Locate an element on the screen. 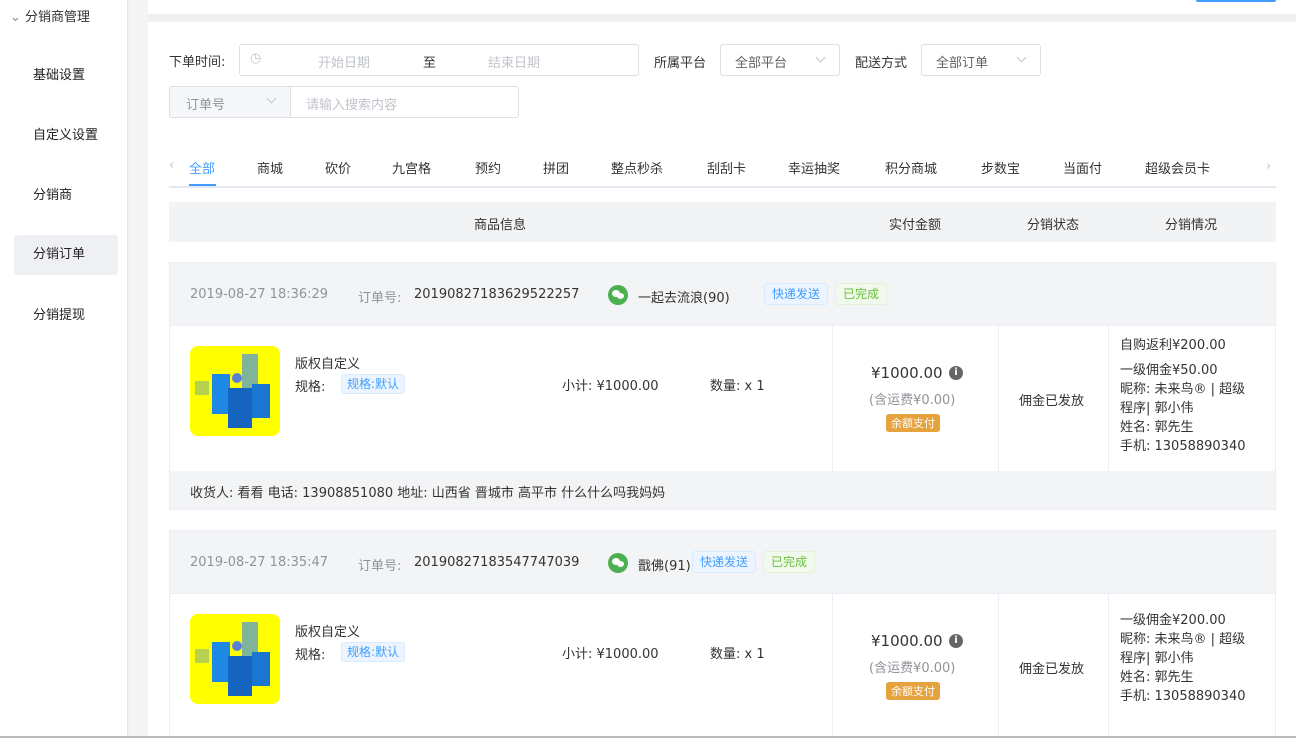 Image resolution: width=1296 pixels, height=750 pixels. order-time: 2019-08-27 18:36:29 is located at coordinates (259, 294).